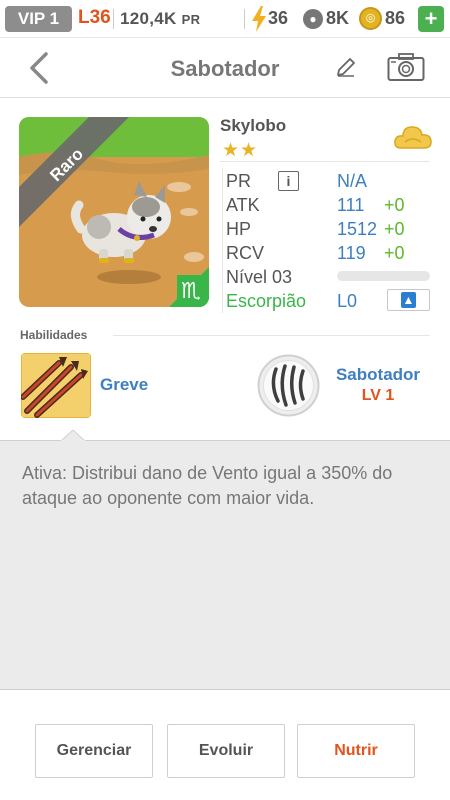 This screenshot has width=450, height=800. I want to click on rarity-stars: ★★, so click(240, 150).